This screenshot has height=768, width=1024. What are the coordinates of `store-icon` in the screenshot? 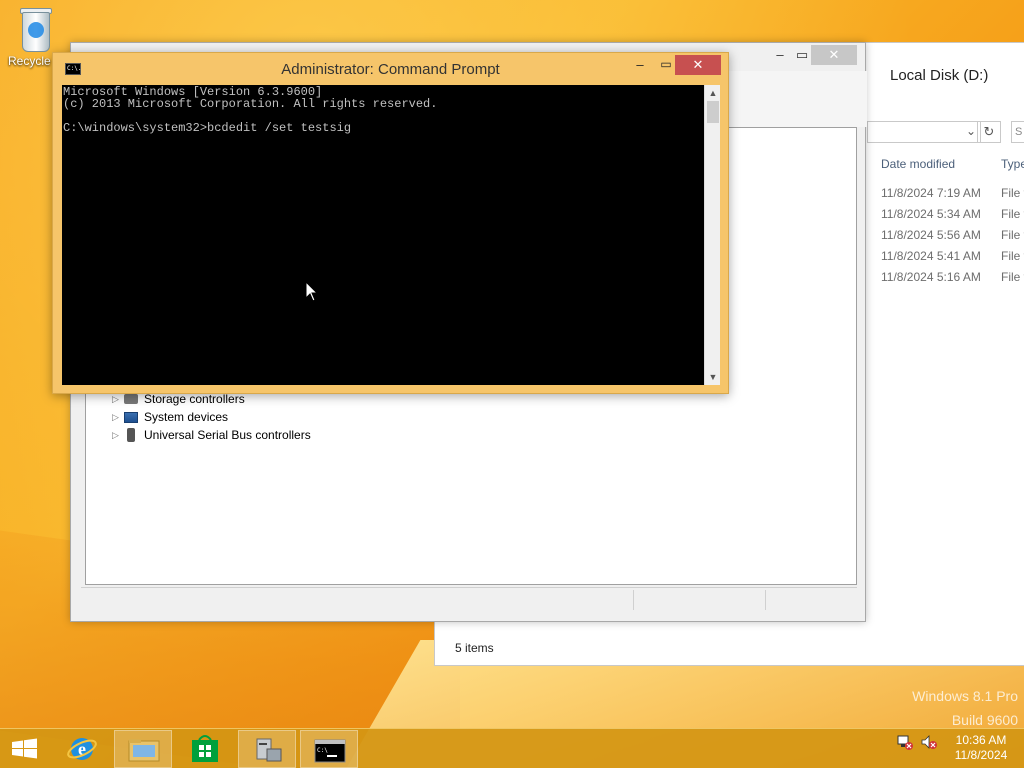 It's located at (205, 748).